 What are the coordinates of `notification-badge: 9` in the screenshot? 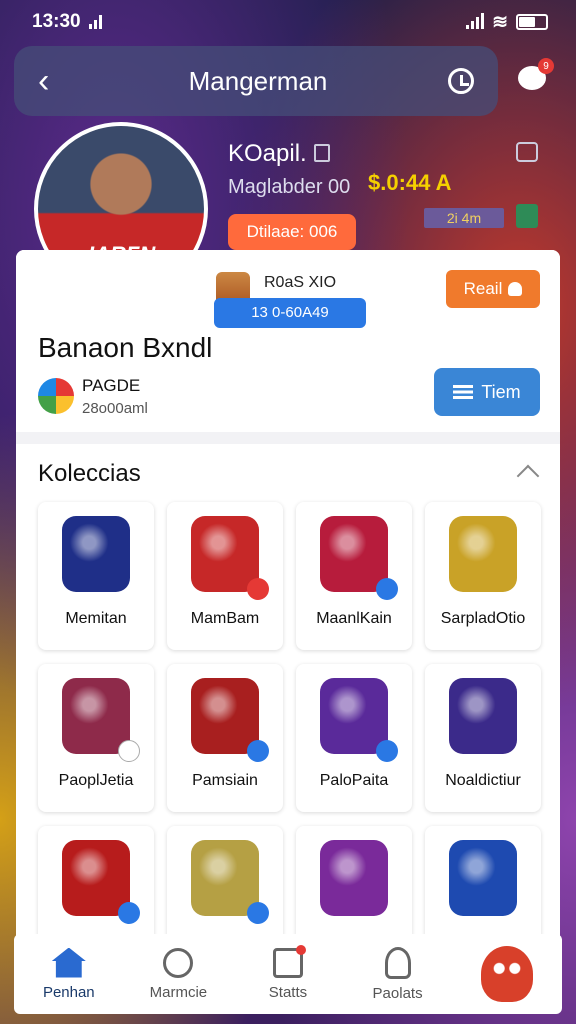 It's located at (546, 66).